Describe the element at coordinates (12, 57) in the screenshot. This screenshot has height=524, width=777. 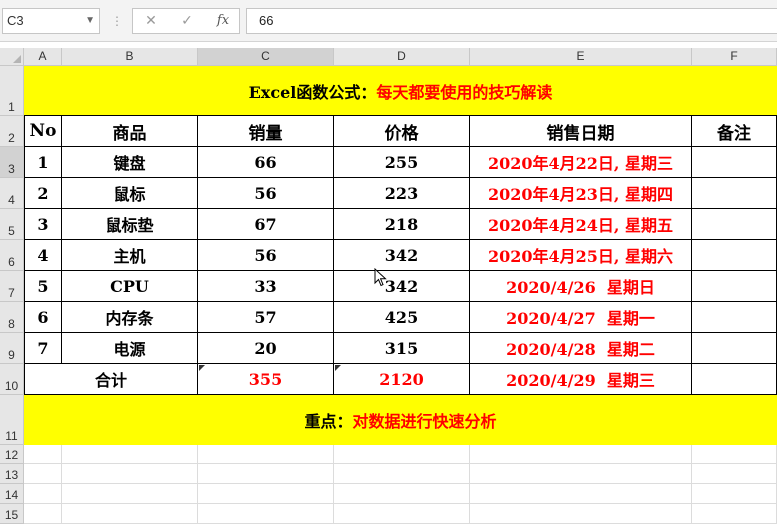
I see `select-all-button` at that location.